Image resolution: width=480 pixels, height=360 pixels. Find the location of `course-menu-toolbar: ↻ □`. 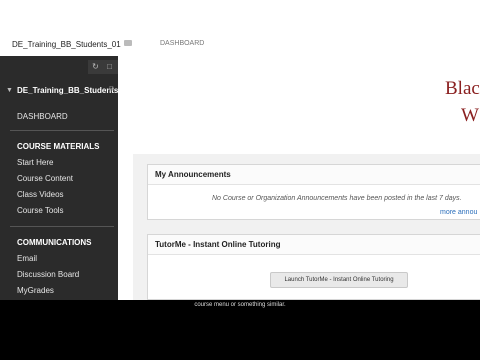

course-menu-toolbar: ↻ □ is located at coordinates (103, 67).